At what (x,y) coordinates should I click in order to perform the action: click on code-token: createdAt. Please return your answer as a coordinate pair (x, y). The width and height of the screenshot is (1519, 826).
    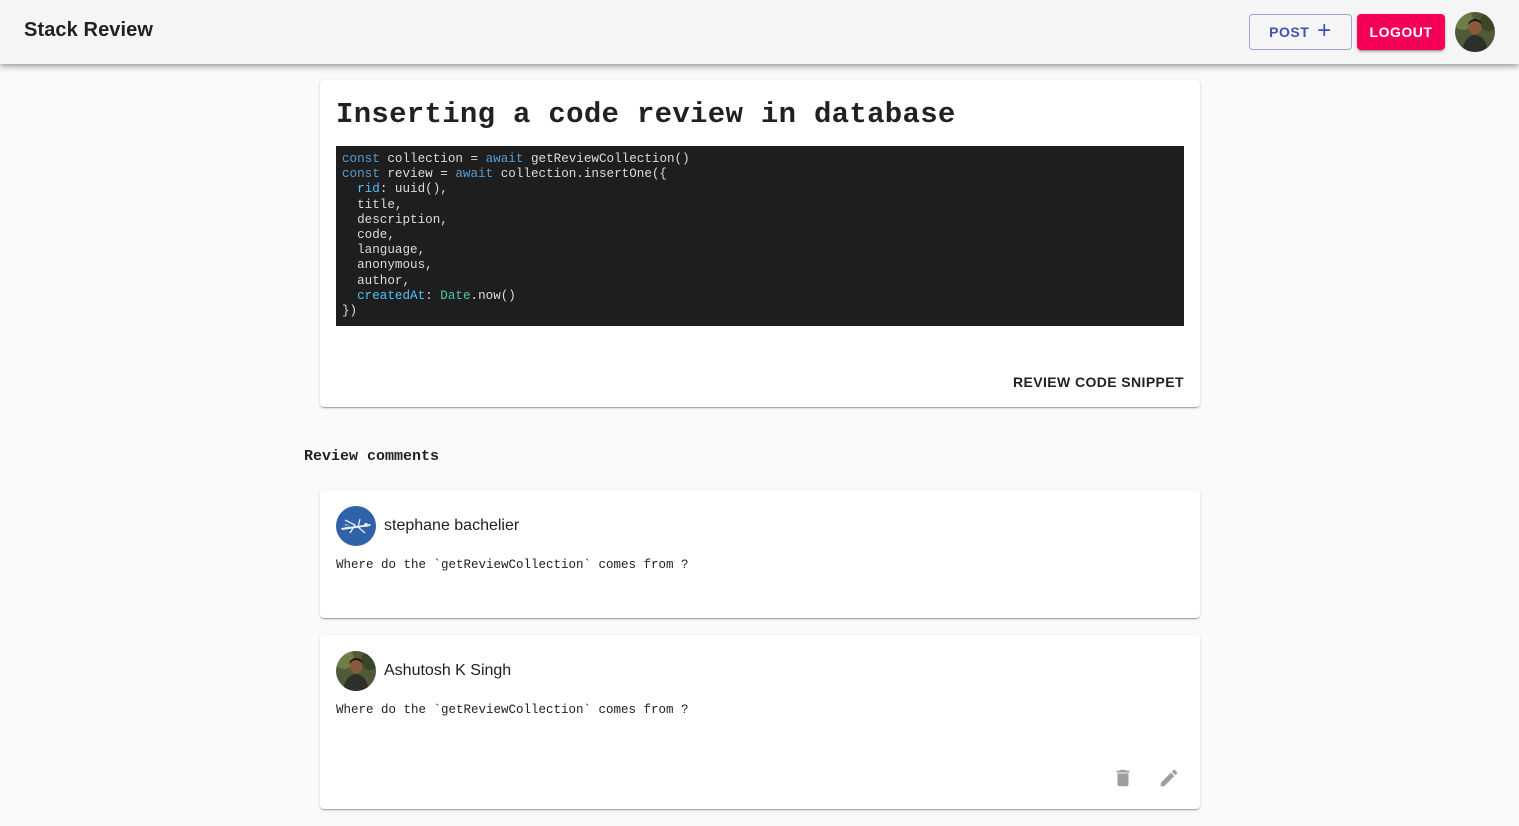
    Looking at the image, I should click on (391, 295).